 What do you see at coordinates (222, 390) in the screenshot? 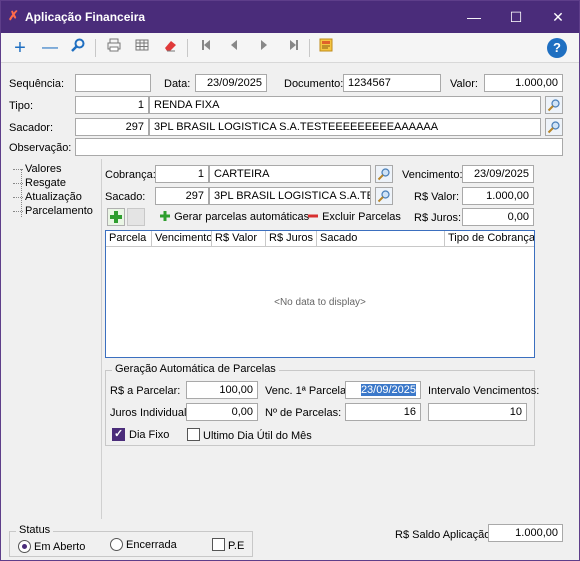
I see `rs-parcelar-field: 100,00` at bounding box center [222, 390].